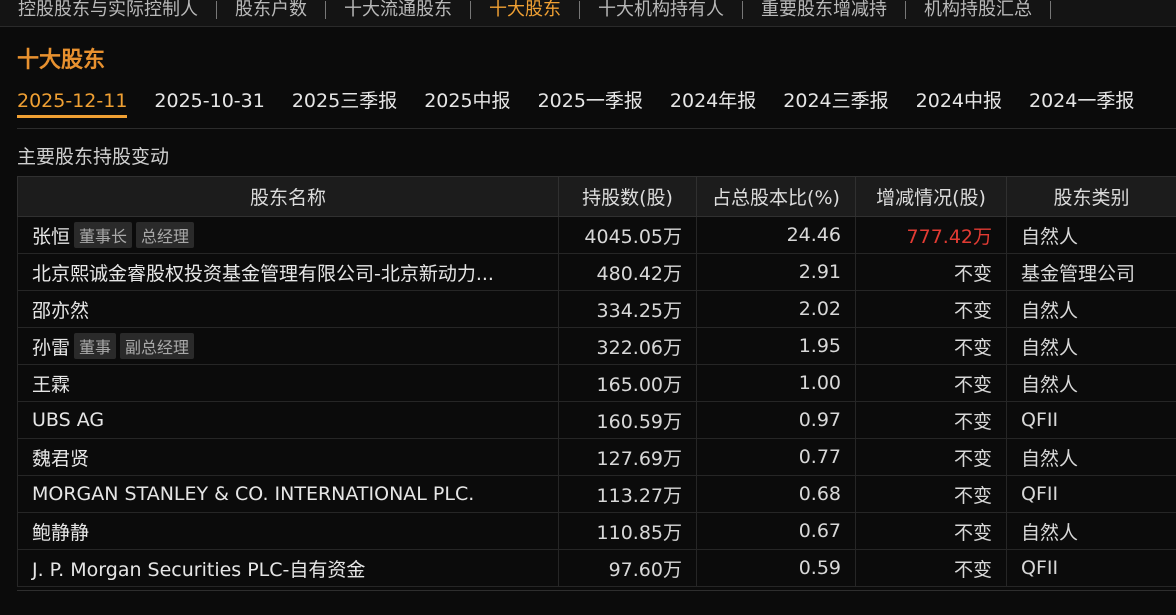 Image resolution: width=1176 pixels, height=615 pixels. I want to click on divider, so click(596, 128).